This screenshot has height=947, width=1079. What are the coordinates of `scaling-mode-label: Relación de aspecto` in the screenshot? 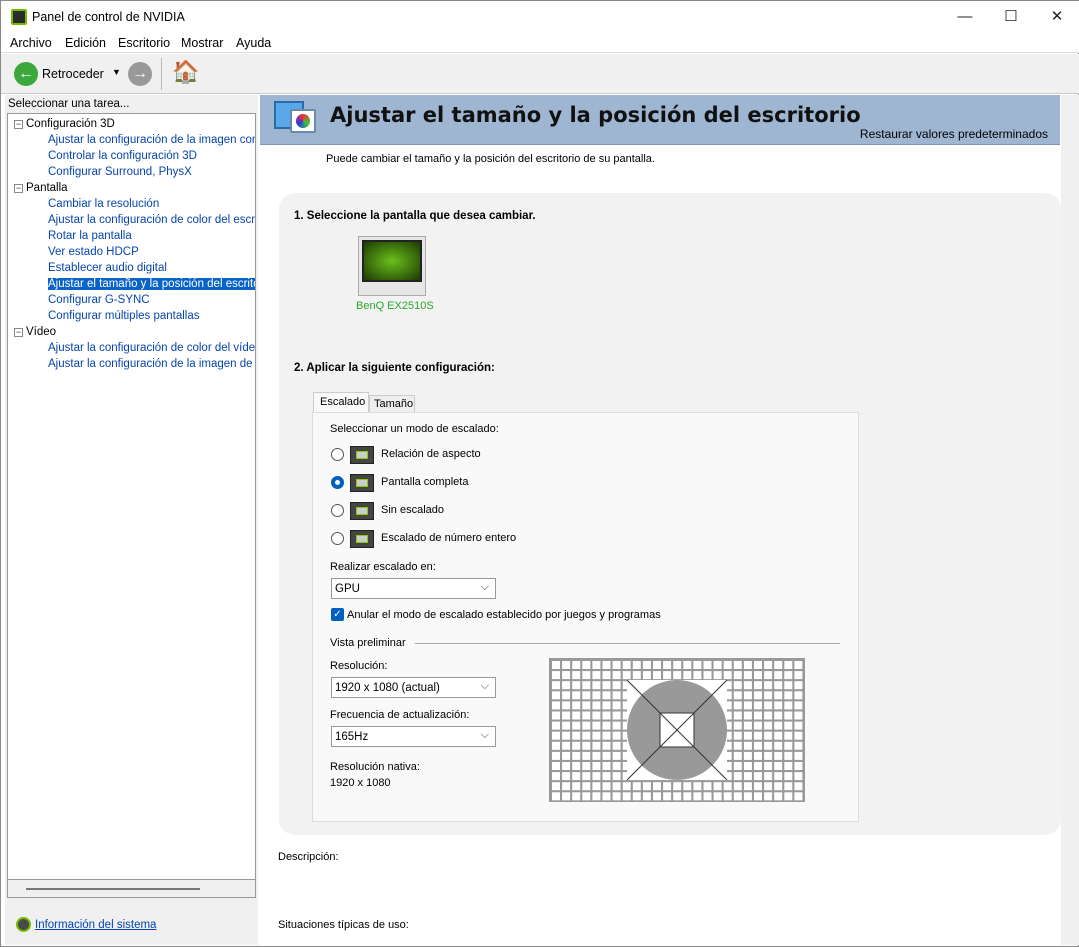 It's located at (431, 454).